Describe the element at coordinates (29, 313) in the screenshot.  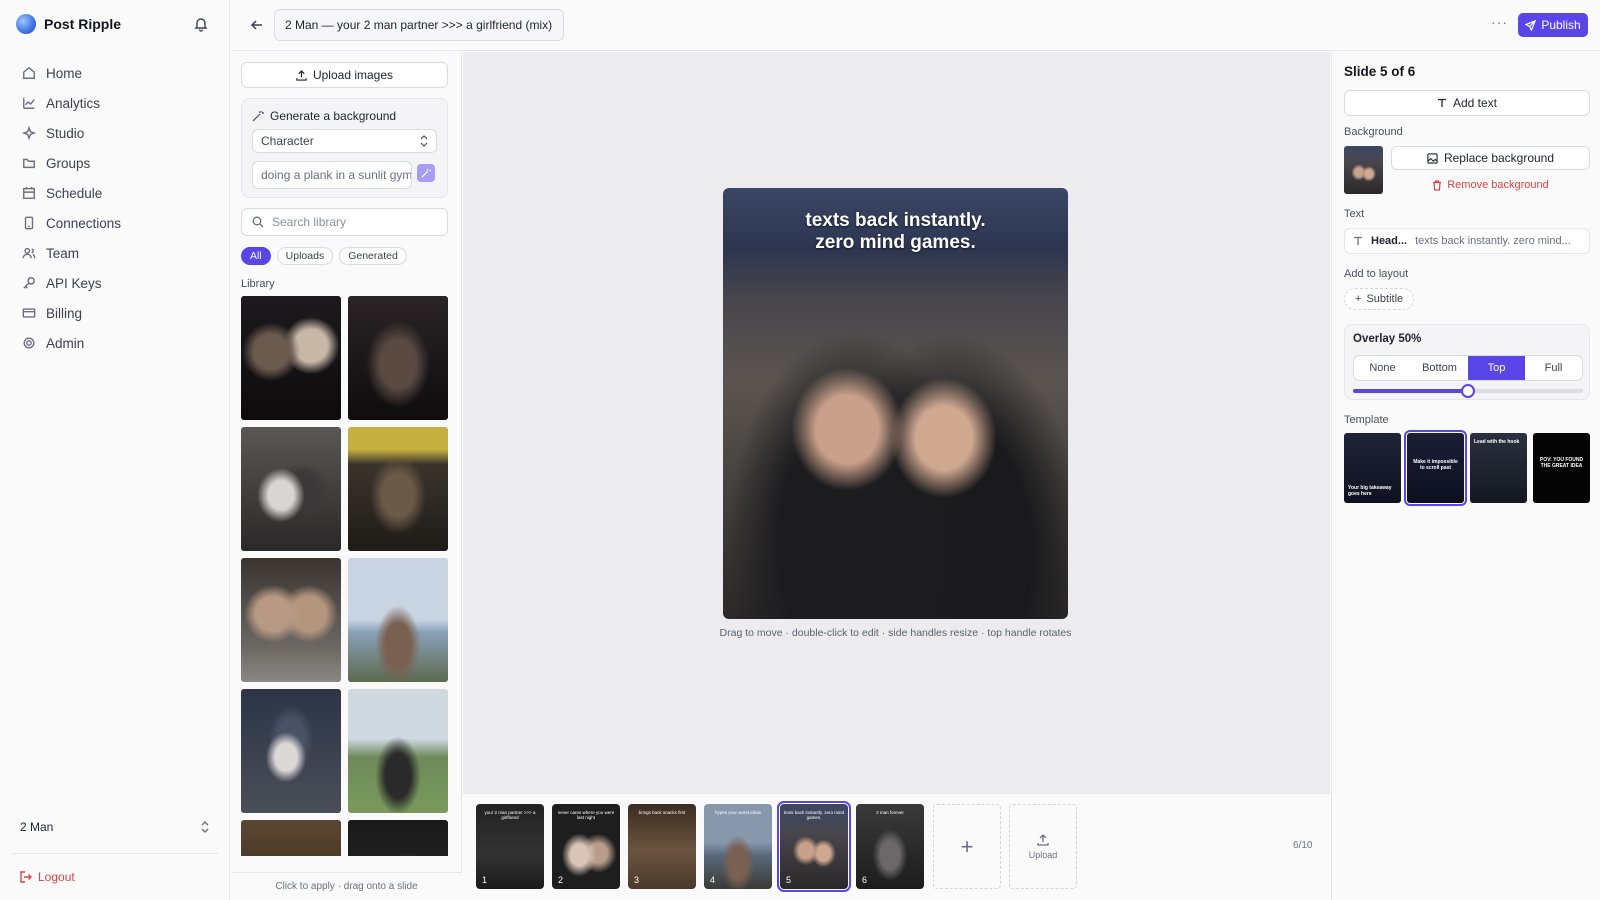
I see `card-icon` at that location.